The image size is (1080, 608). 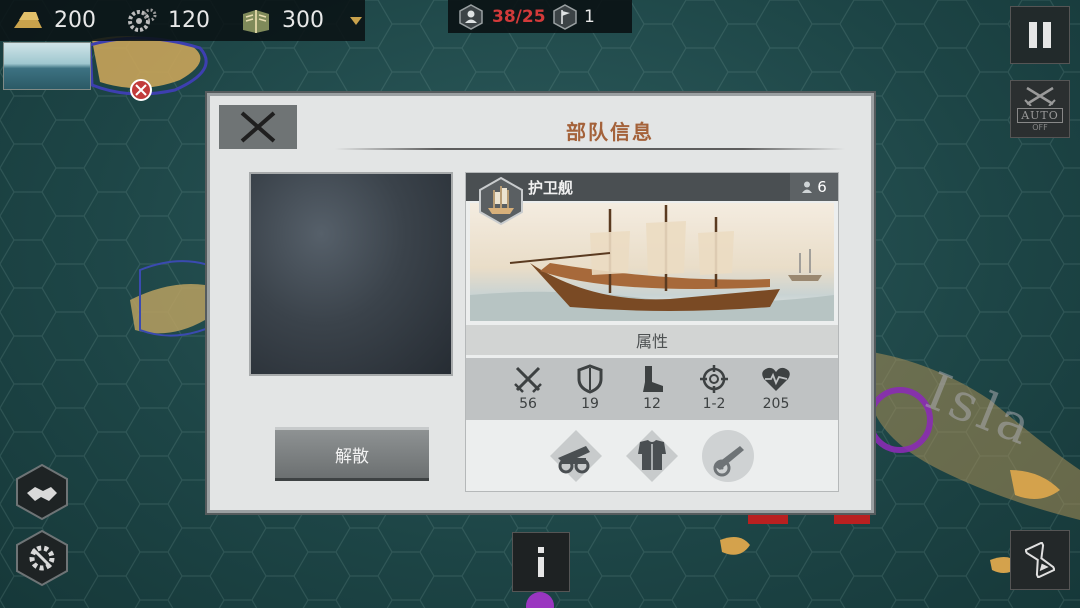 I want to click on resource-industry: 120, so click(x=176, y=21).